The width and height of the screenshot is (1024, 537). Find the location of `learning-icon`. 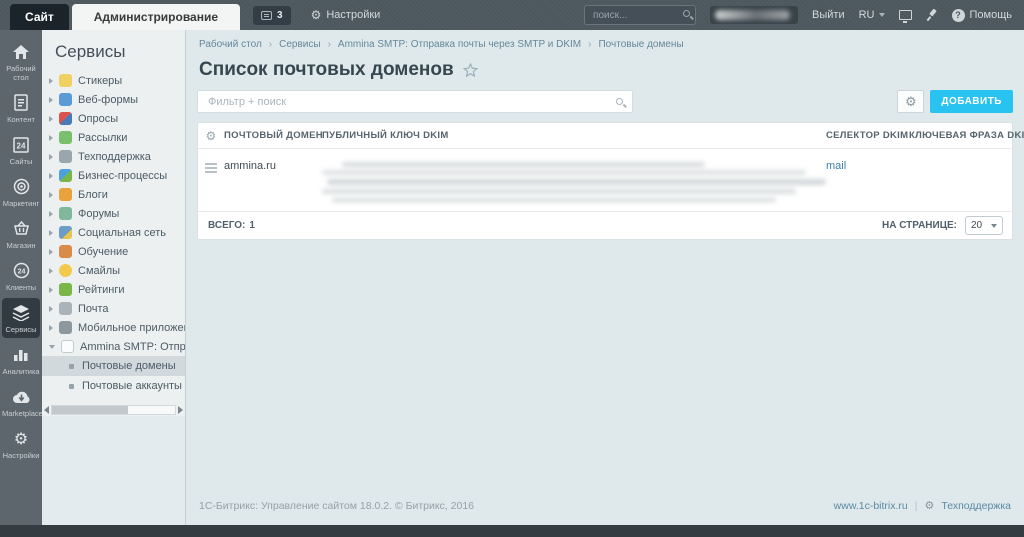

learning-icon is located at coordinates (65, 251).